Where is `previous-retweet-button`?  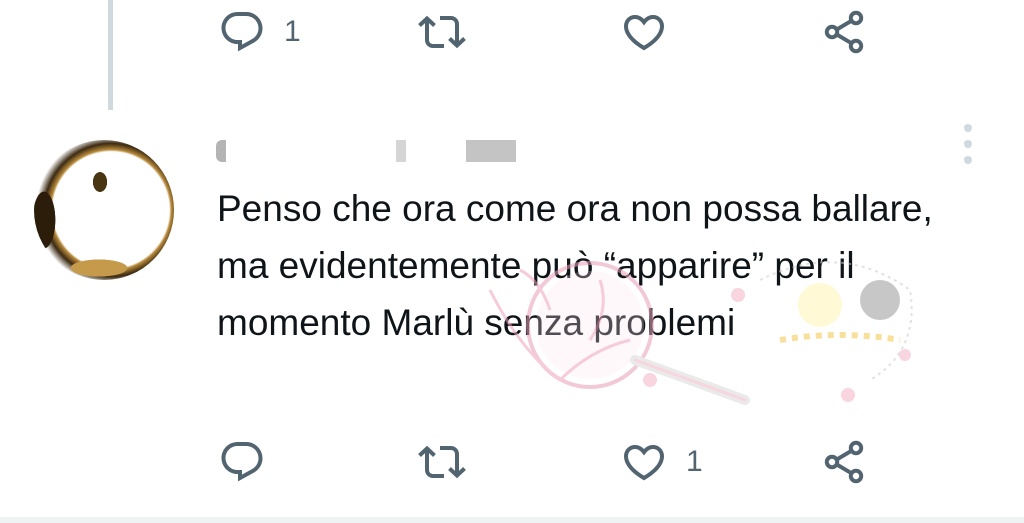
previous-retweet-button is located at coordinates (442, 32).